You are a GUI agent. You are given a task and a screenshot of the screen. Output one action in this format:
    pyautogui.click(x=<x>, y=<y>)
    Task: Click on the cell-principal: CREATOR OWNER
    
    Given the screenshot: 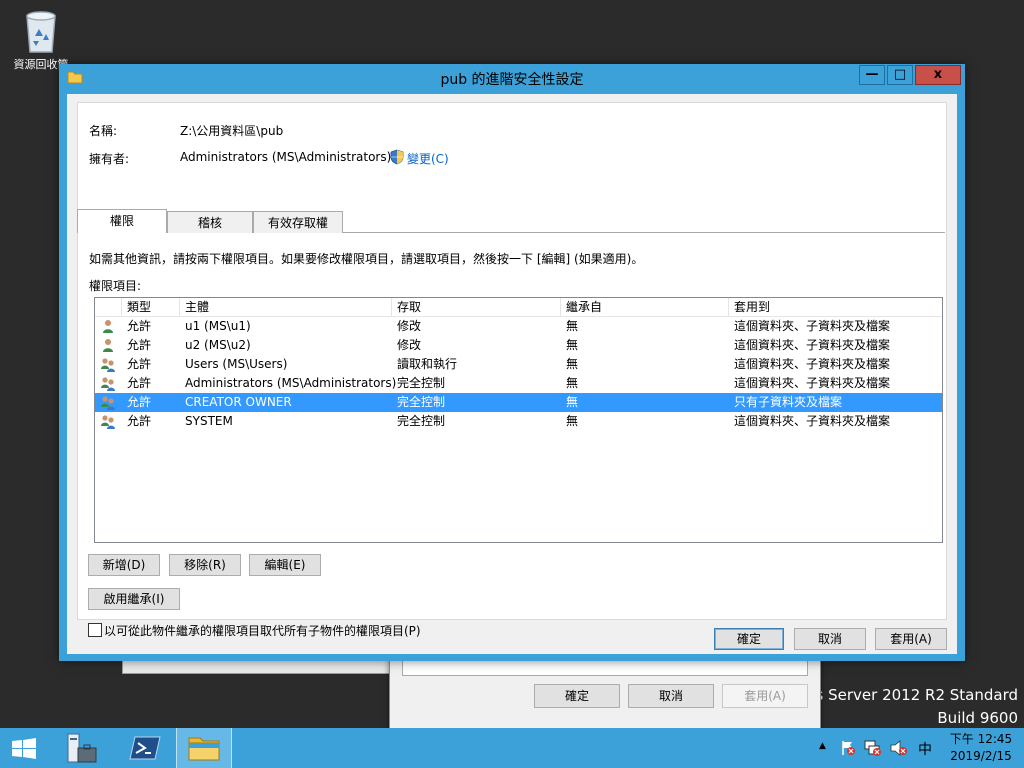 What is the action you would take?
    pyautogui.click(x=238, y=402)
    